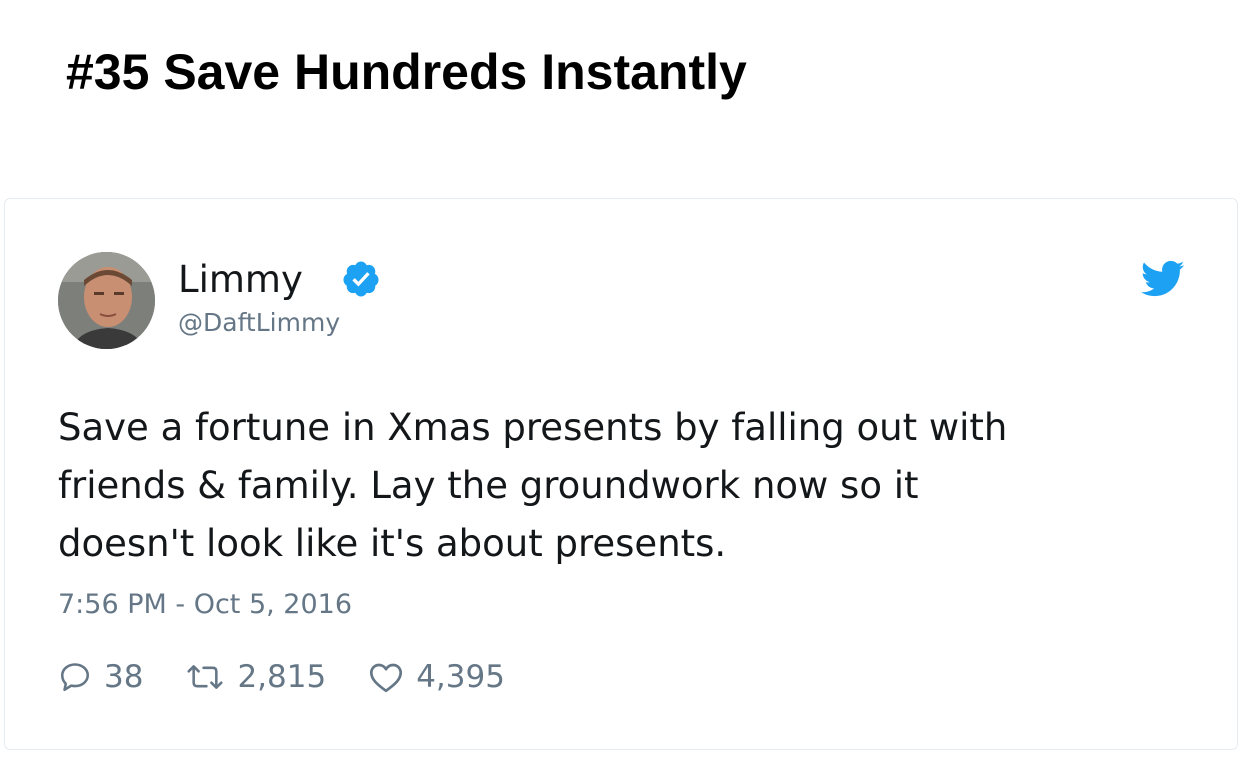 This screenshot has width=1242, height=761. What do you see at coordinates (205, 677) in the screenshot?
I see `retweet-icon` at bounding box center [205, 677].